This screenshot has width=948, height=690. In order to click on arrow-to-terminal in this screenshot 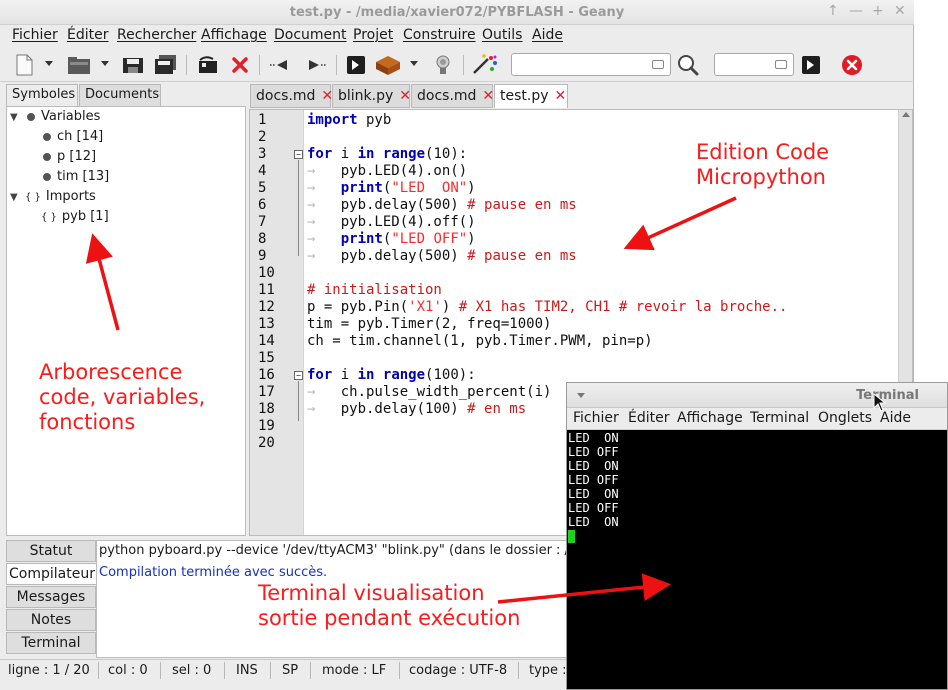, I will do `click(584, 588)`.